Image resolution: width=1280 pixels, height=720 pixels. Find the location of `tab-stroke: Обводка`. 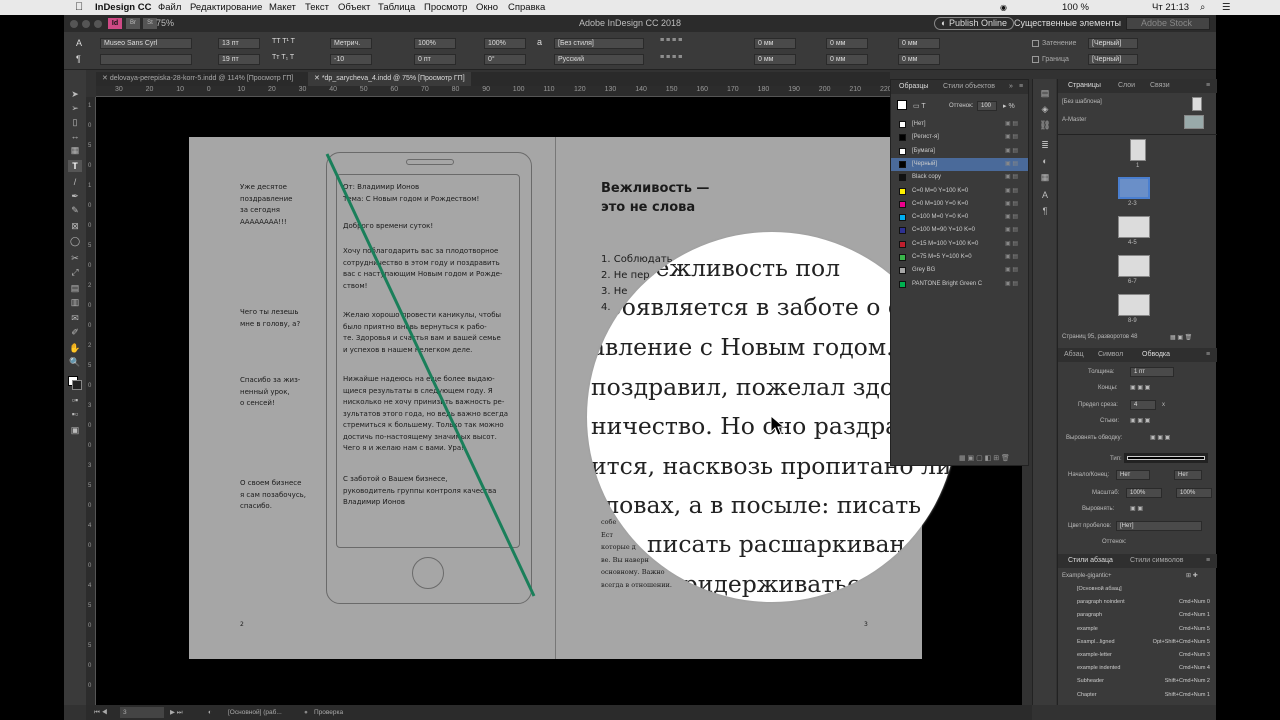

tab-stroke: Обводка is located at coordinates (1156, 355).